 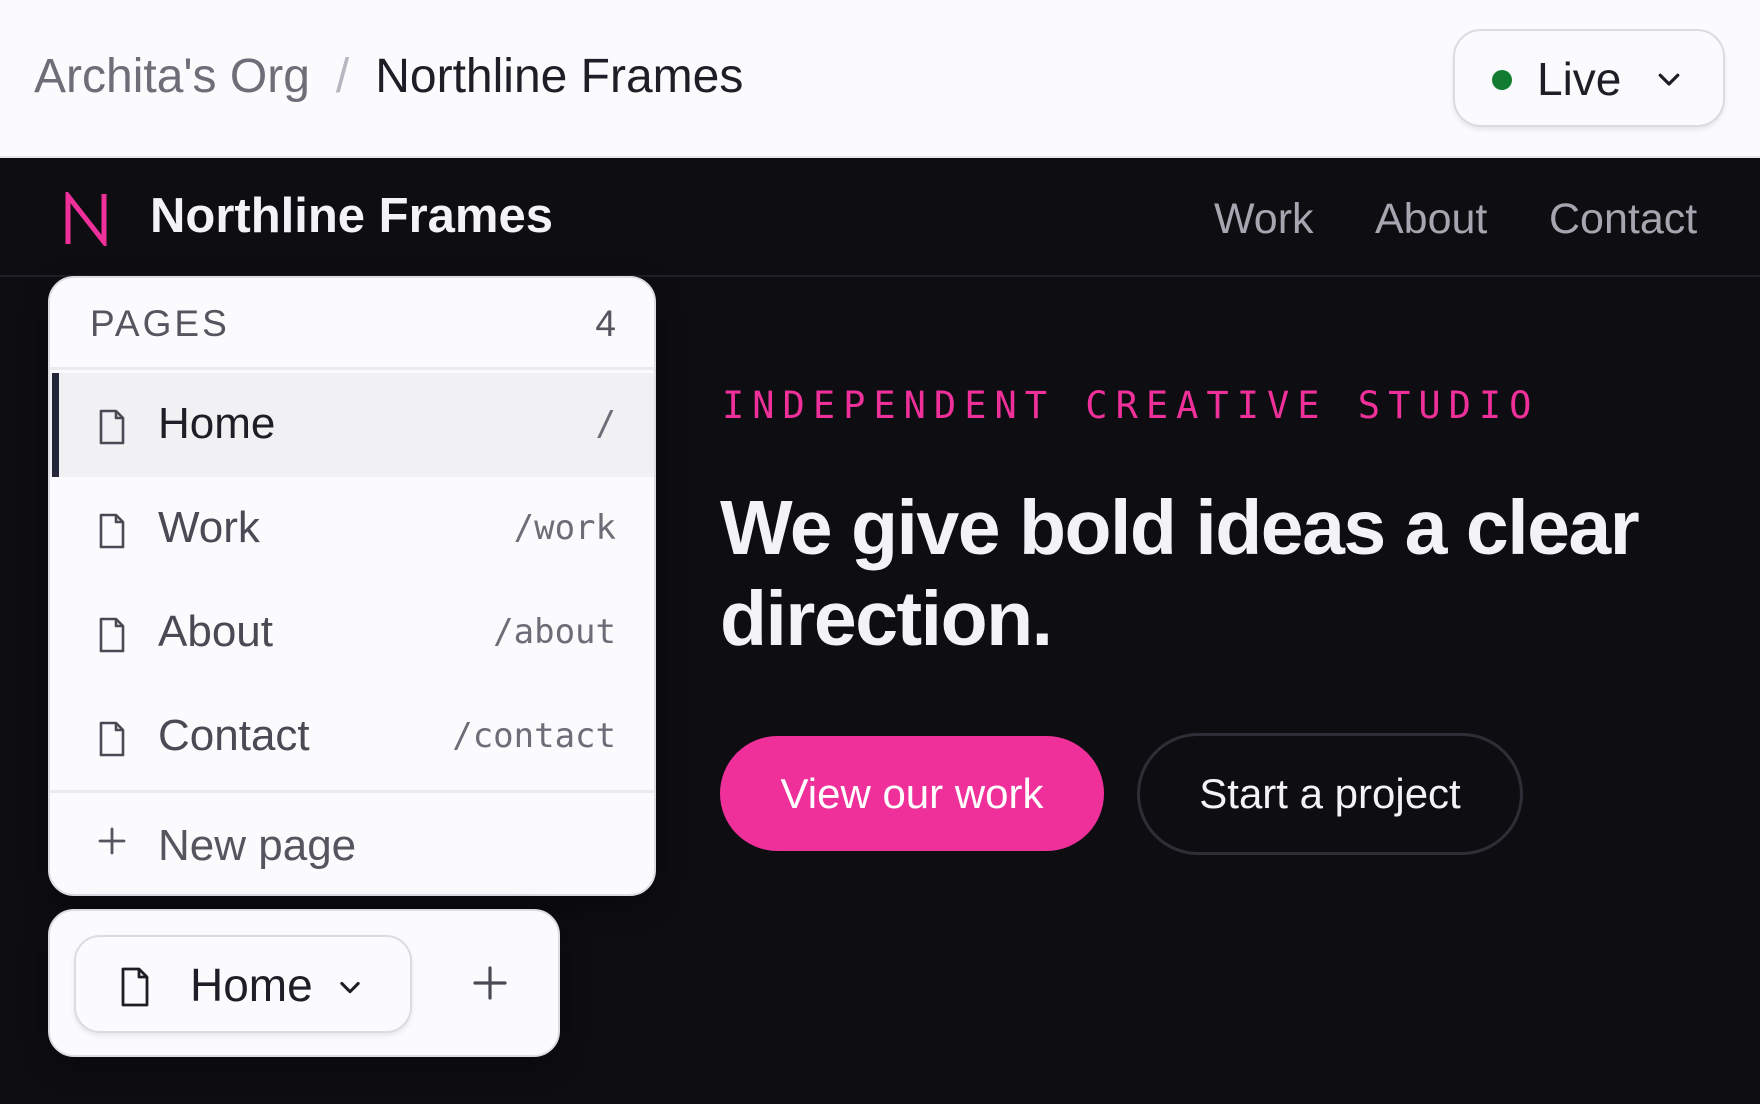 I want to click on nav-link-work: Work, so click(x=1264, y=219).